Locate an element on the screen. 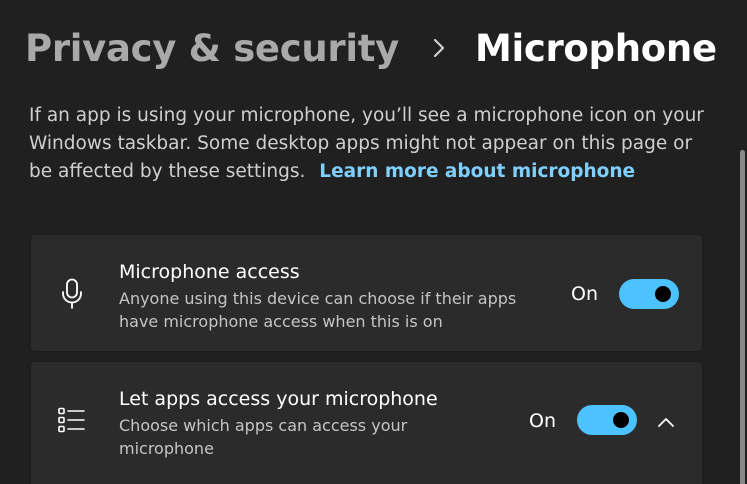  chevron-up-icon is located at coordinates (666, 422).